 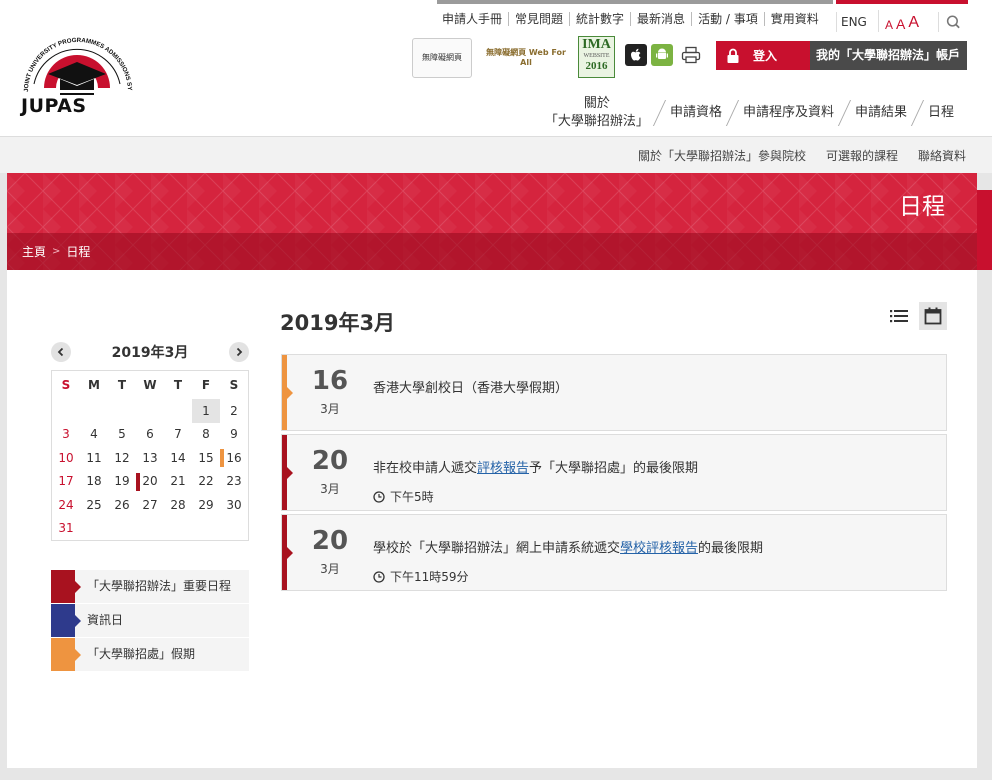 What do you see at coordinates (234, 458) in the screenshot?
I see `calendar-day-event: 16` at bounding box center [234, 458].